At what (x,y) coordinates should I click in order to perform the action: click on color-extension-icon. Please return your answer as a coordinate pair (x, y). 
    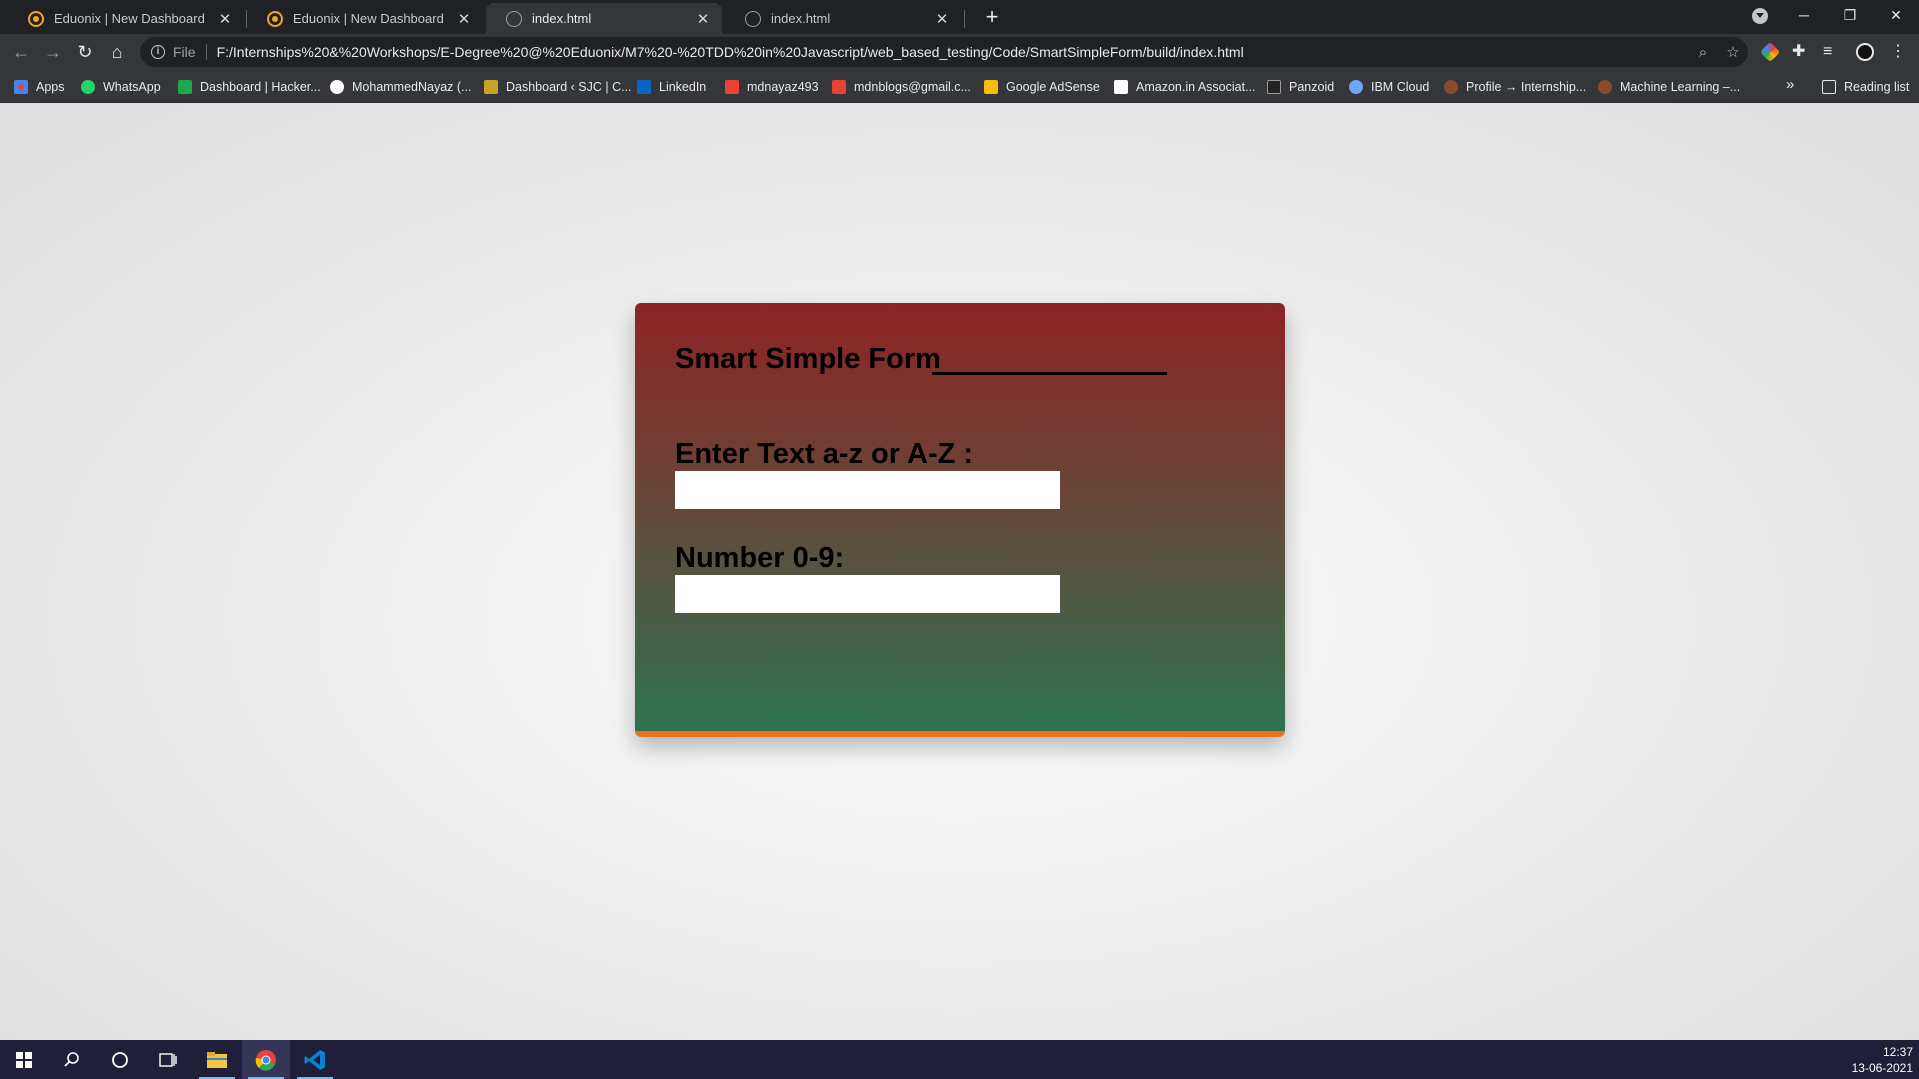
    Looking at the image, I should click on (1770, 52).